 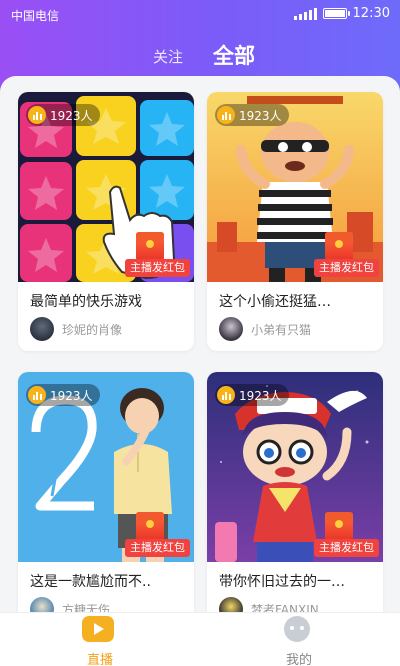 What do you see at coordinates (371, 13) in the screenshot?
I see `clock: 12:30` at bounding box center [371, 13].